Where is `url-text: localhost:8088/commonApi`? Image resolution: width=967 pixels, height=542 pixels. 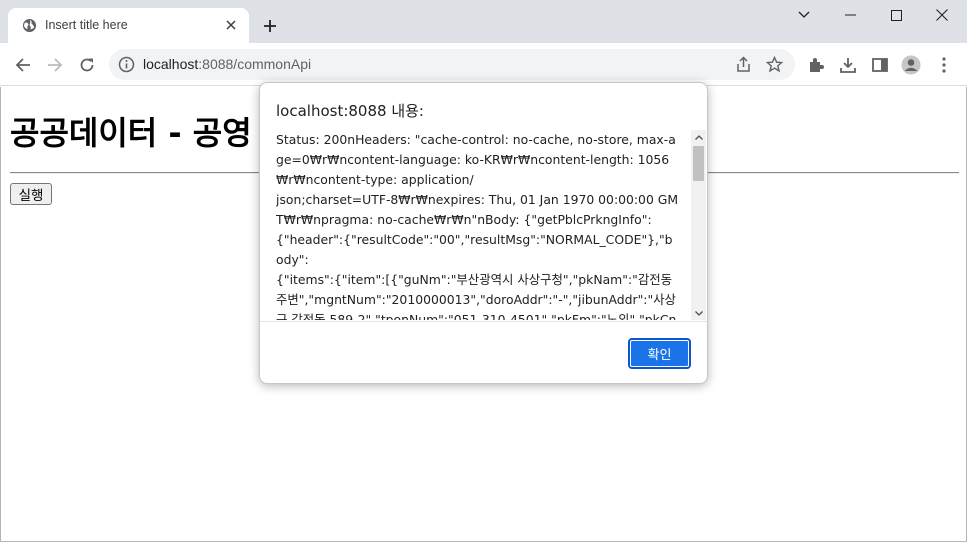 url-text: localhost:8088/commonApi is located at coordinates (227, 64).